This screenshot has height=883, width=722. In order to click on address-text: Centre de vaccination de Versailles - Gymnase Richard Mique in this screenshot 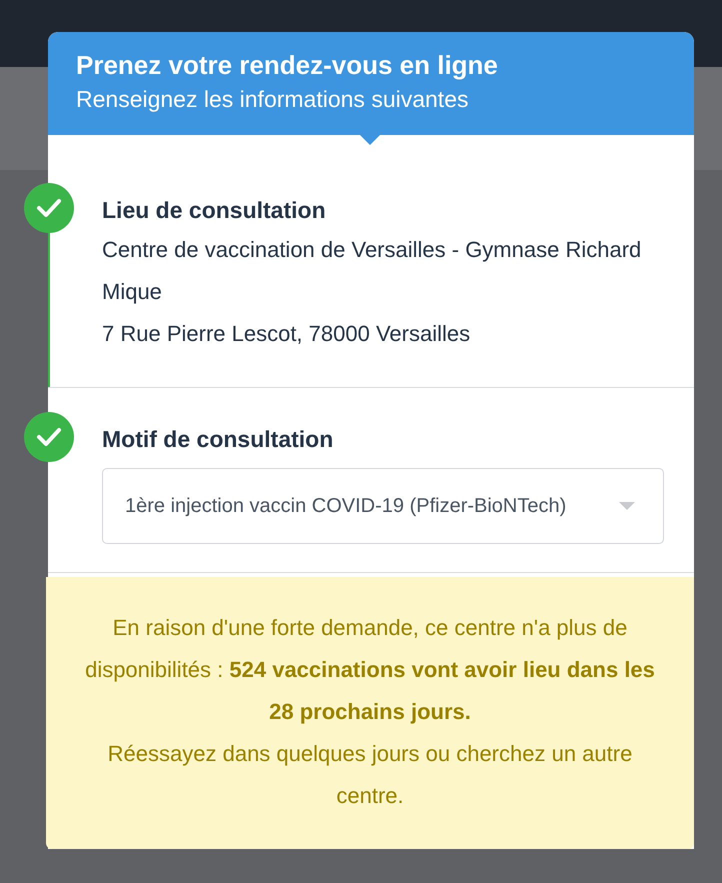, I will do `click(372, 271)`.